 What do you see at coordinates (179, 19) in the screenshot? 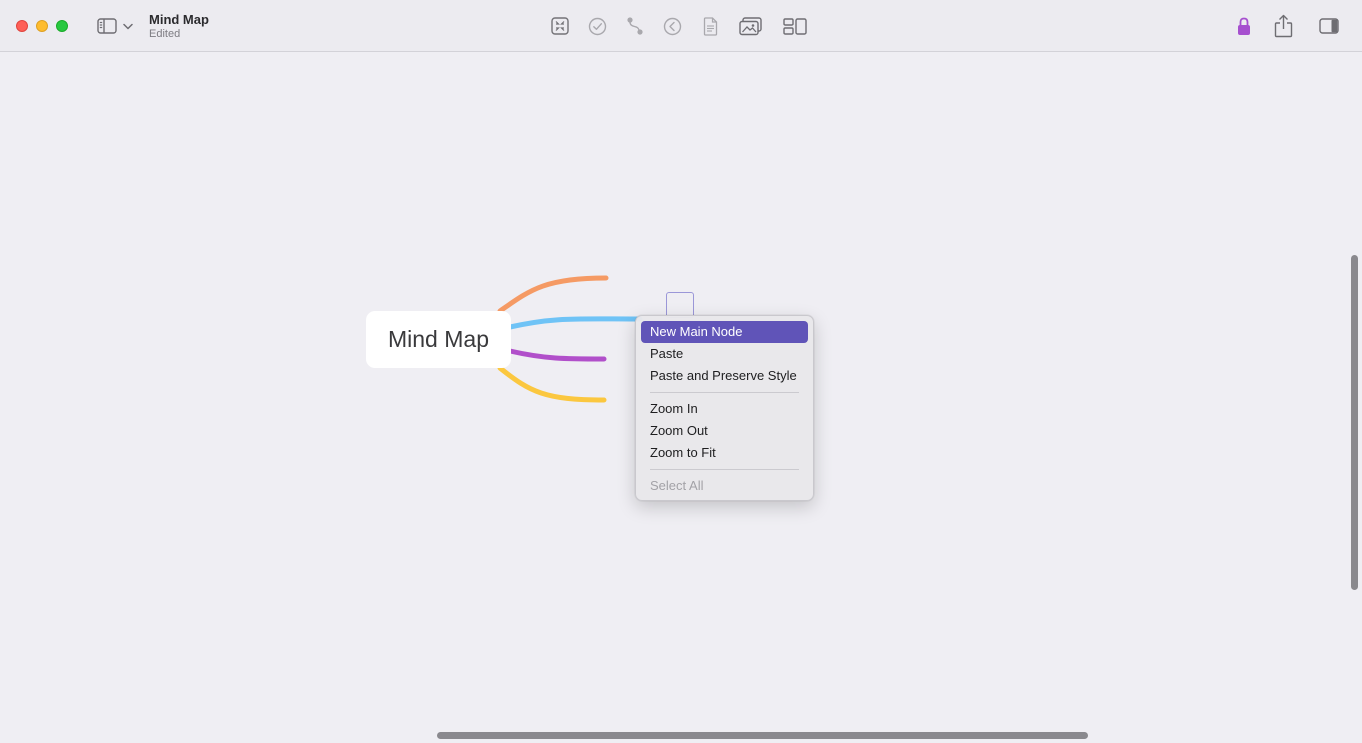
I see `document-title: Mind Map` at bounding box center [179, 19].